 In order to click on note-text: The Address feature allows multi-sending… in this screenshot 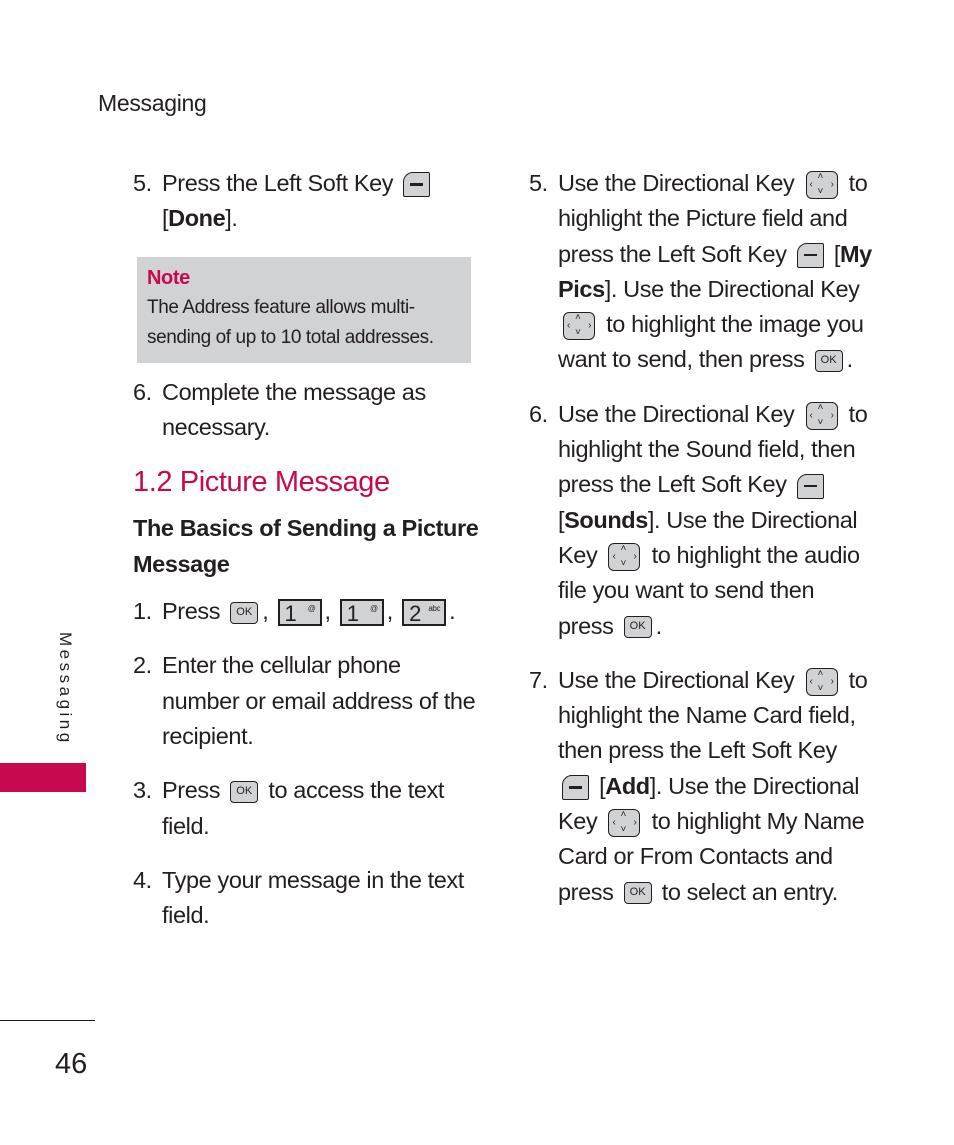, I will do `click(290, 322)`.